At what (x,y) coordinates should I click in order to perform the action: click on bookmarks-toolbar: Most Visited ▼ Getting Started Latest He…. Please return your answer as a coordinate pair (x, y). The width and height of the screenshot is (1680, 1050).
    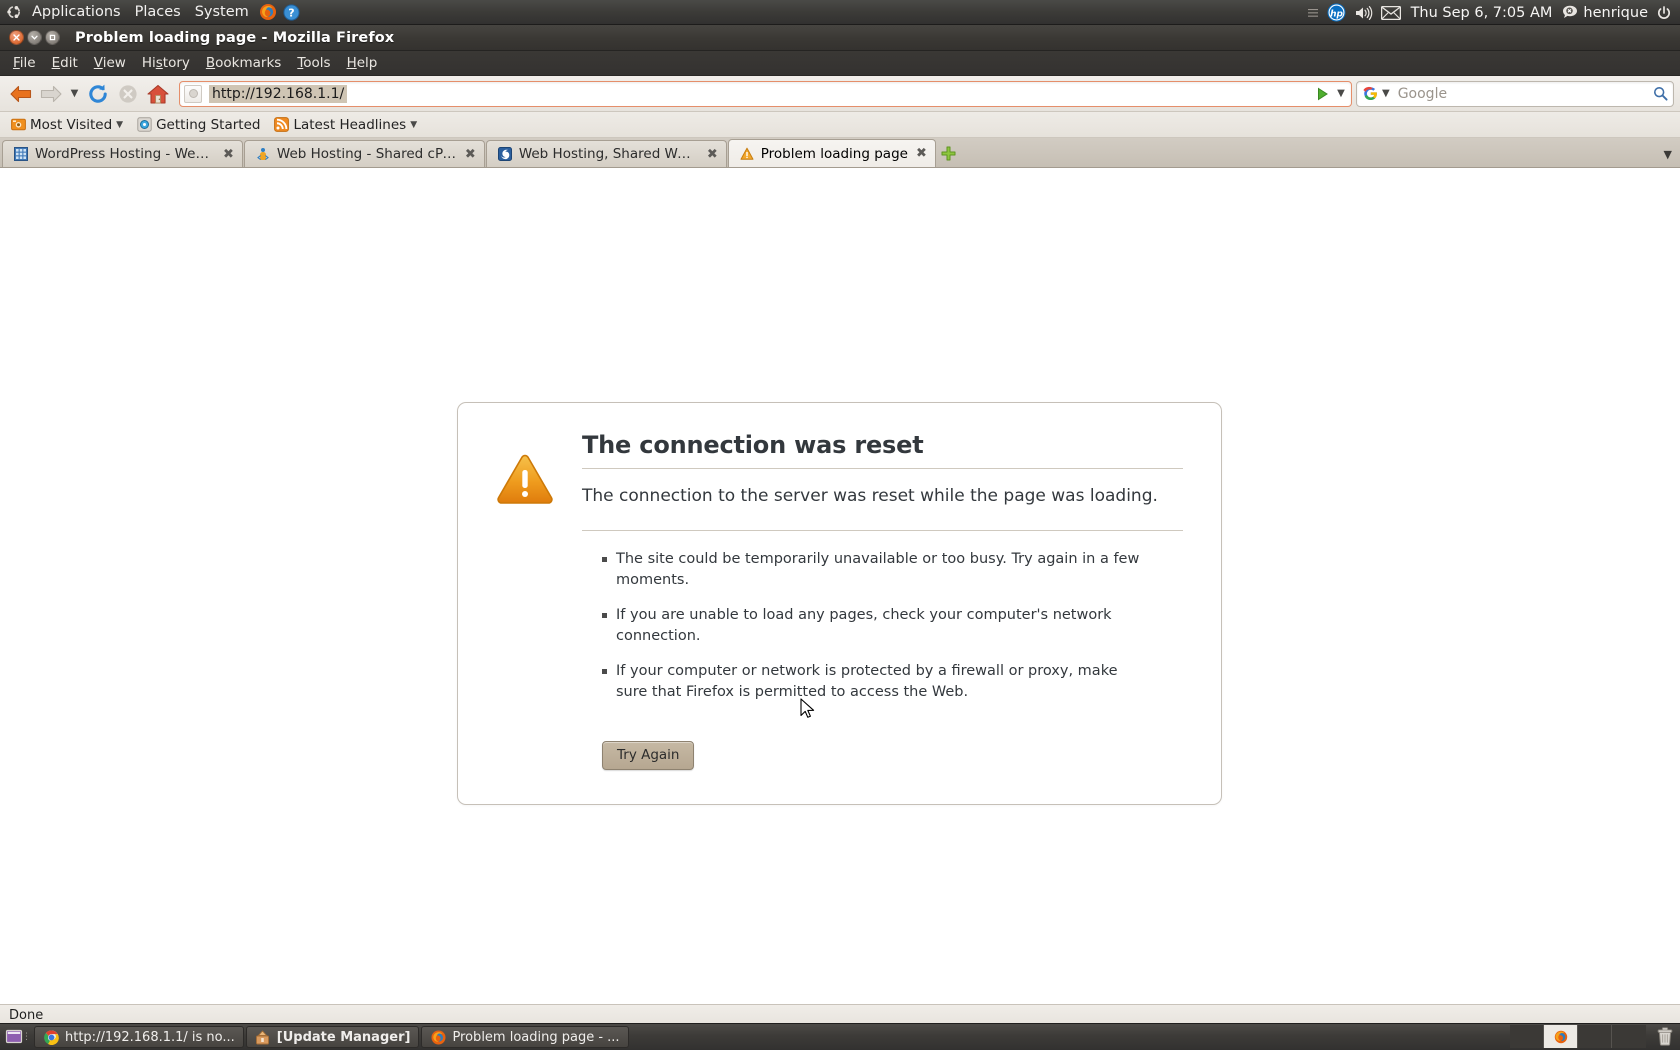
    Looking at the image, I should click on (840, 125).